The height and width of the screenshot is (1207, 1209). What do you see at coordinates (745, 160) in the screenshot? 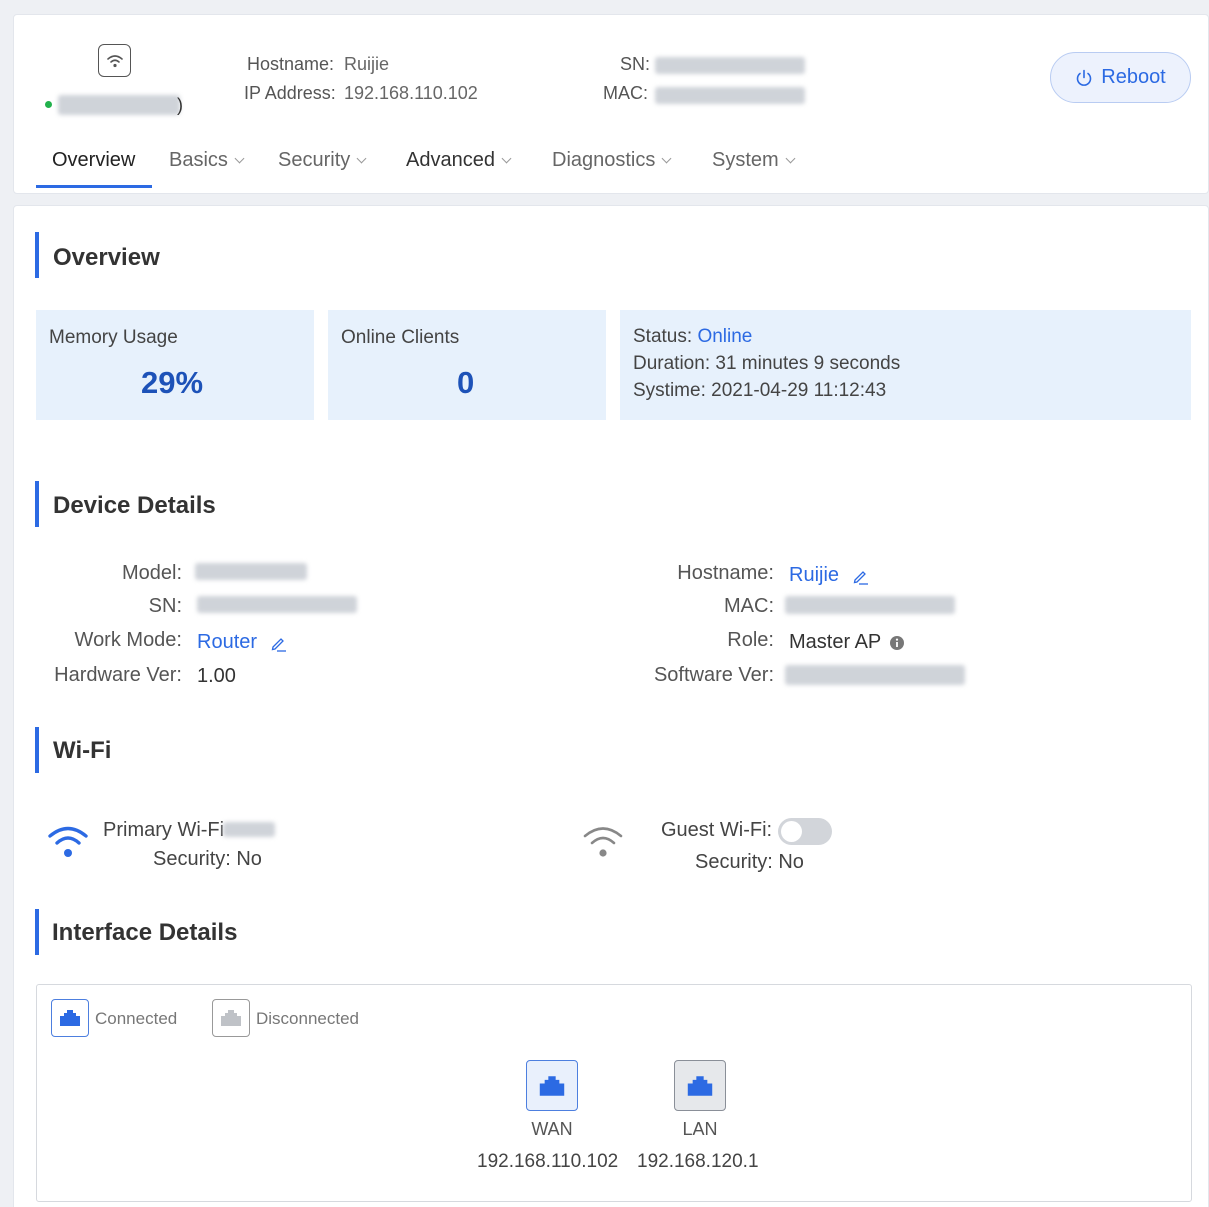
I see `tab-system-label: System` at bounding box center [745, 160].